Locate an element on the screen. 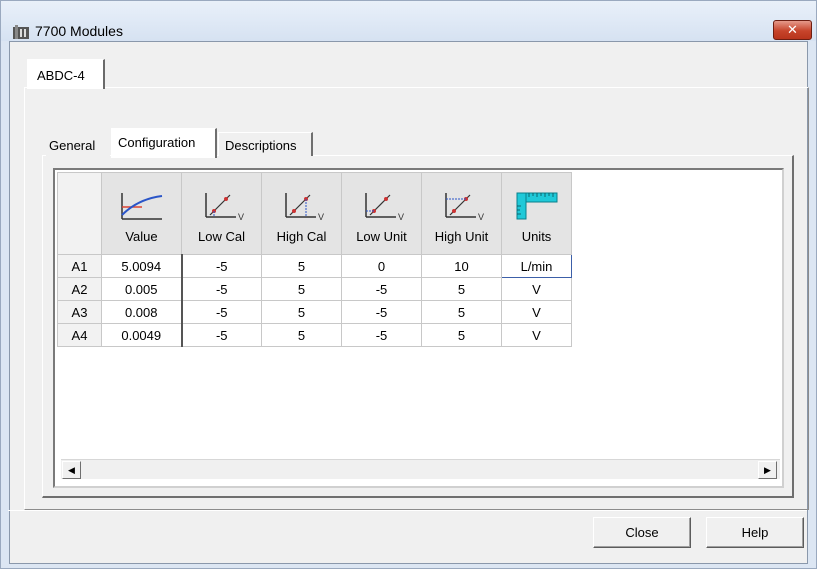 The width and height of the screenshot is (817, 569). column-header-units: Units is located at coordinates (536, 213).